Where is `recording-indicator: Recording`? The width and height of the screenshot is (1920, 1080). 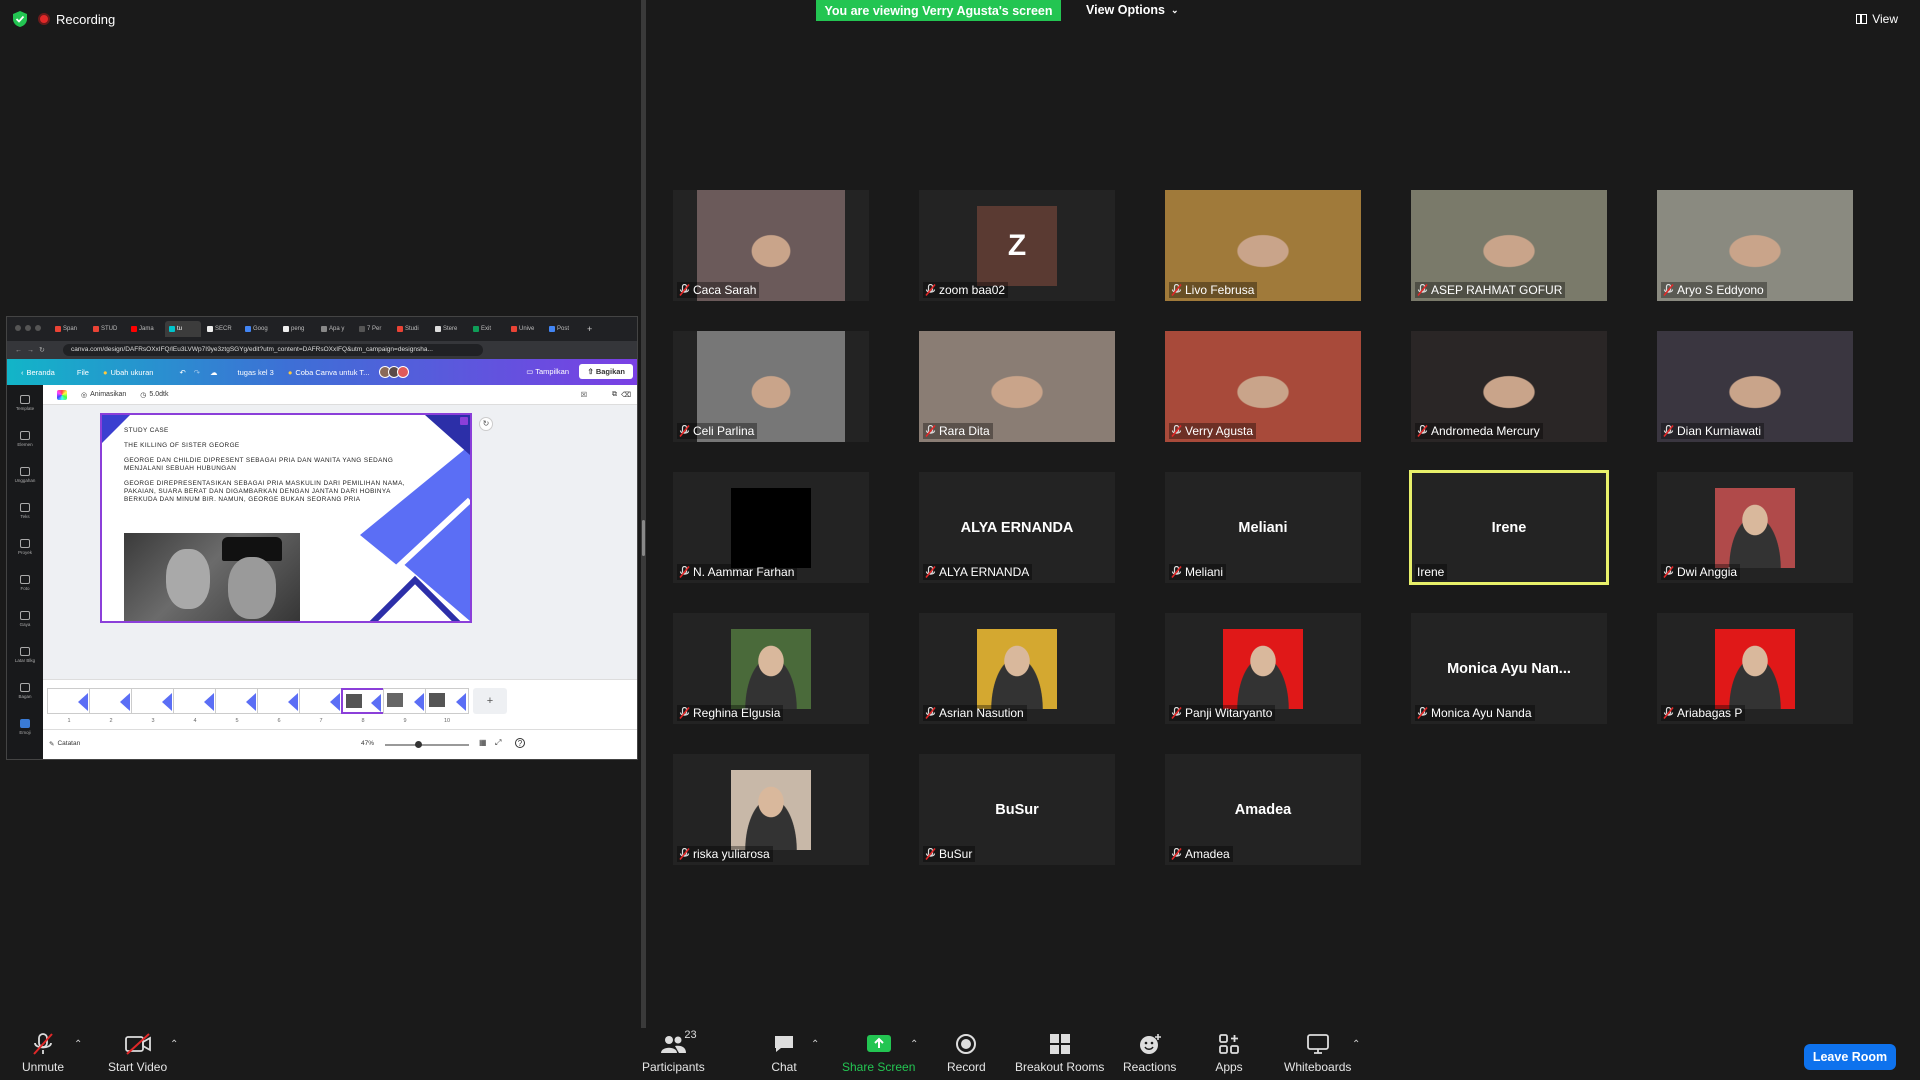
recording-indicator: Recording is located at coordinates (63, 19).